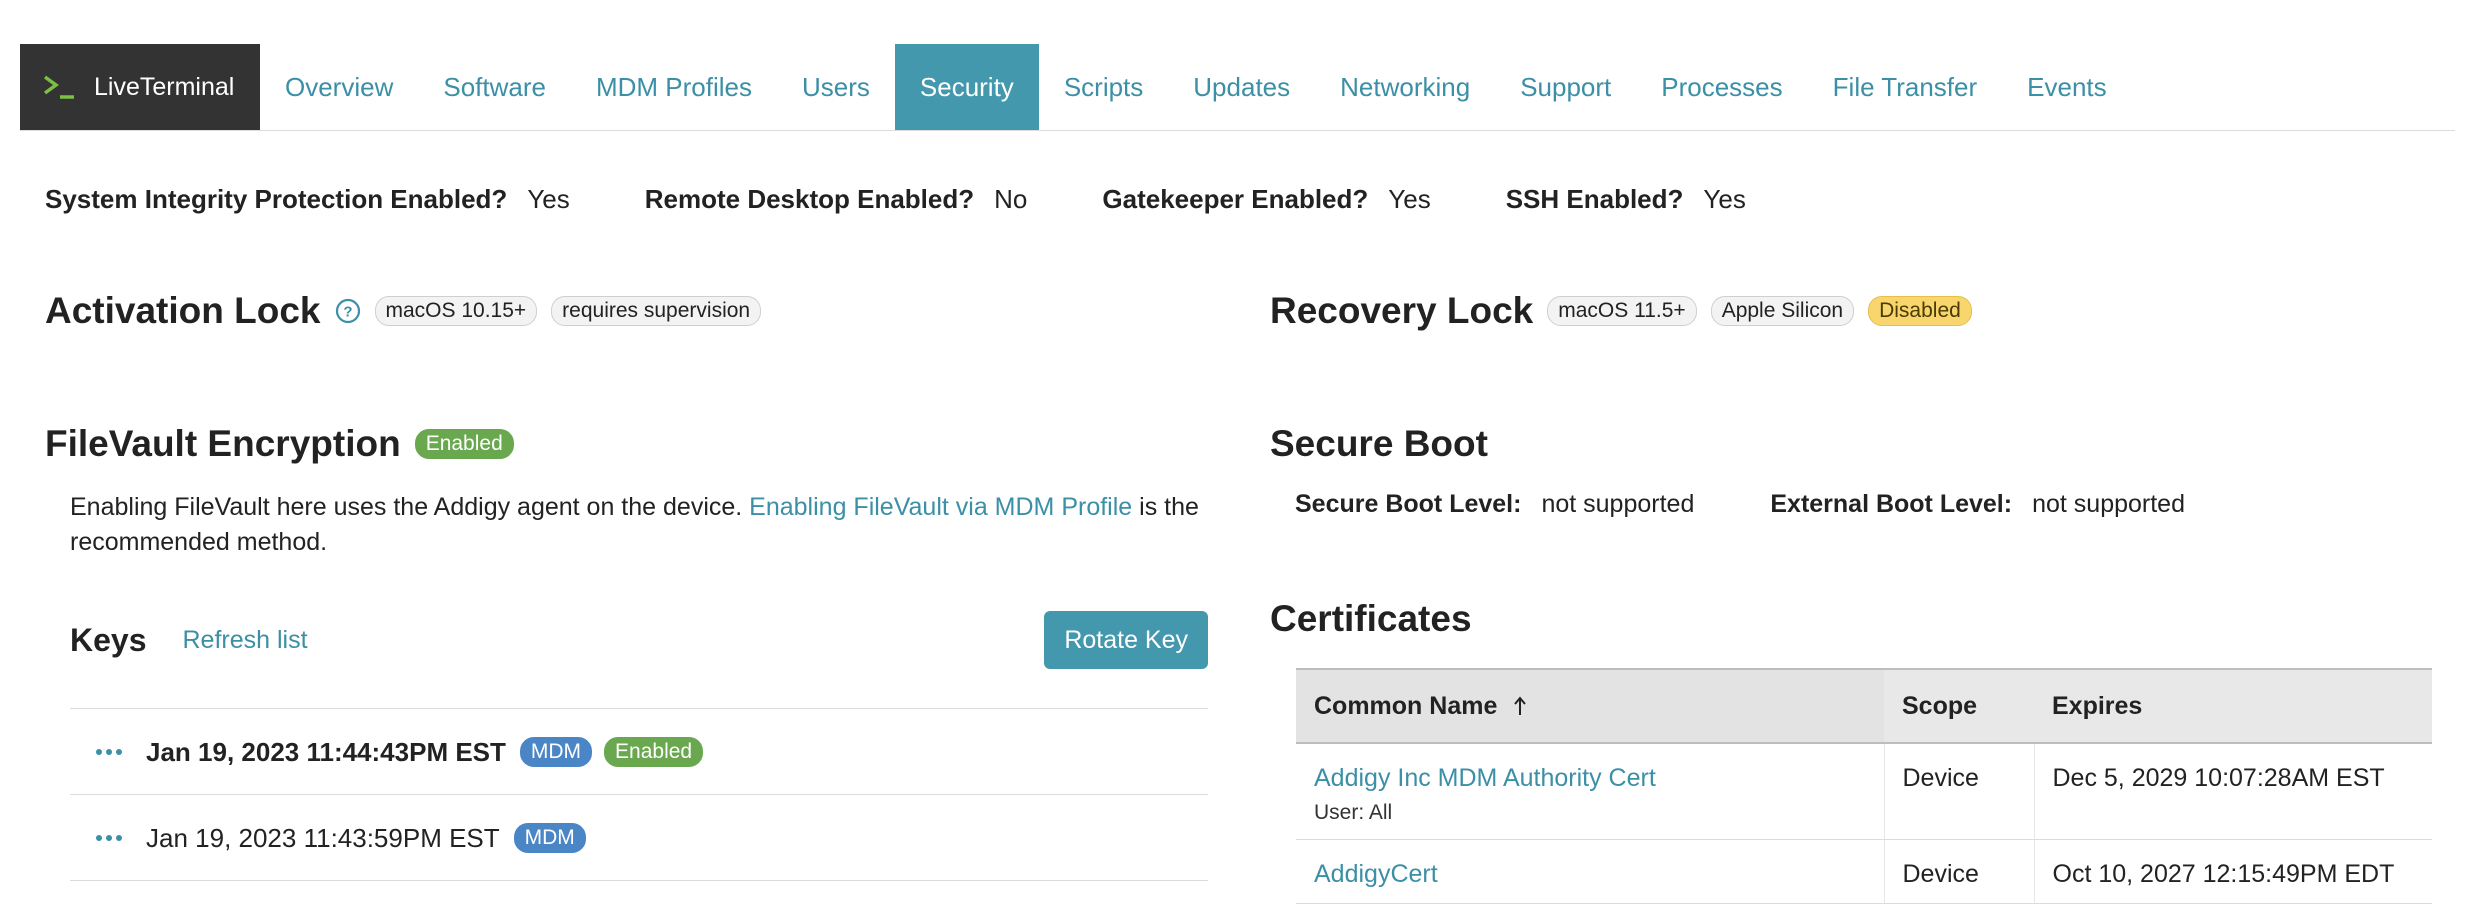 This screenshot has height=904, width=2482. I want to click on tab-mdm-profiles: MDM Profiles, so click(674, 87).